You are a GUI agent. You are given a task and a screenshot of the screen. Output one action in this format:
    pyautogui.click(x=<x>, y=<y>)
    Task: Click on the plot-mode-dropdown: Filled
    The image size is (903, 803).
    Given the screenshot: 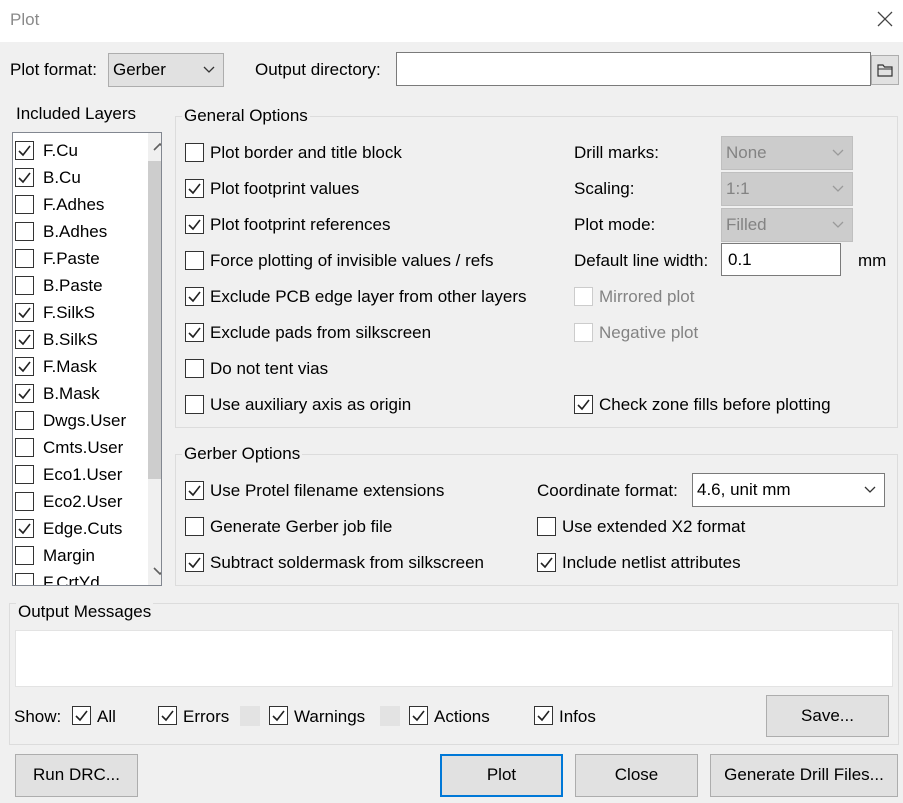 What is the action you would take?
    pyautogui.click(x=787, y=225)
    